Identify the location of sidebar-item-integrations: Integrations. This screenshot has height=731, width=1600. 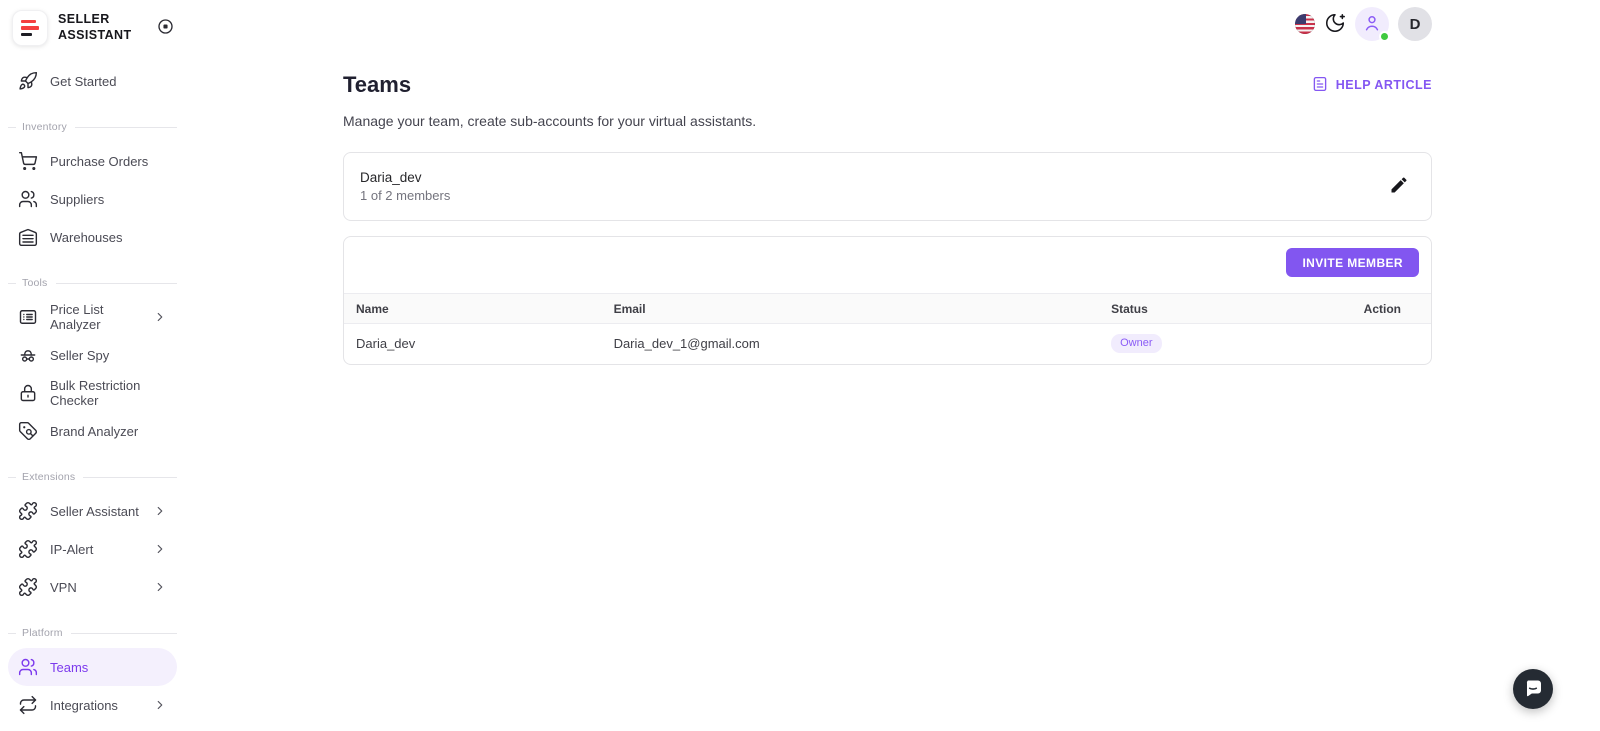
(92, 705).